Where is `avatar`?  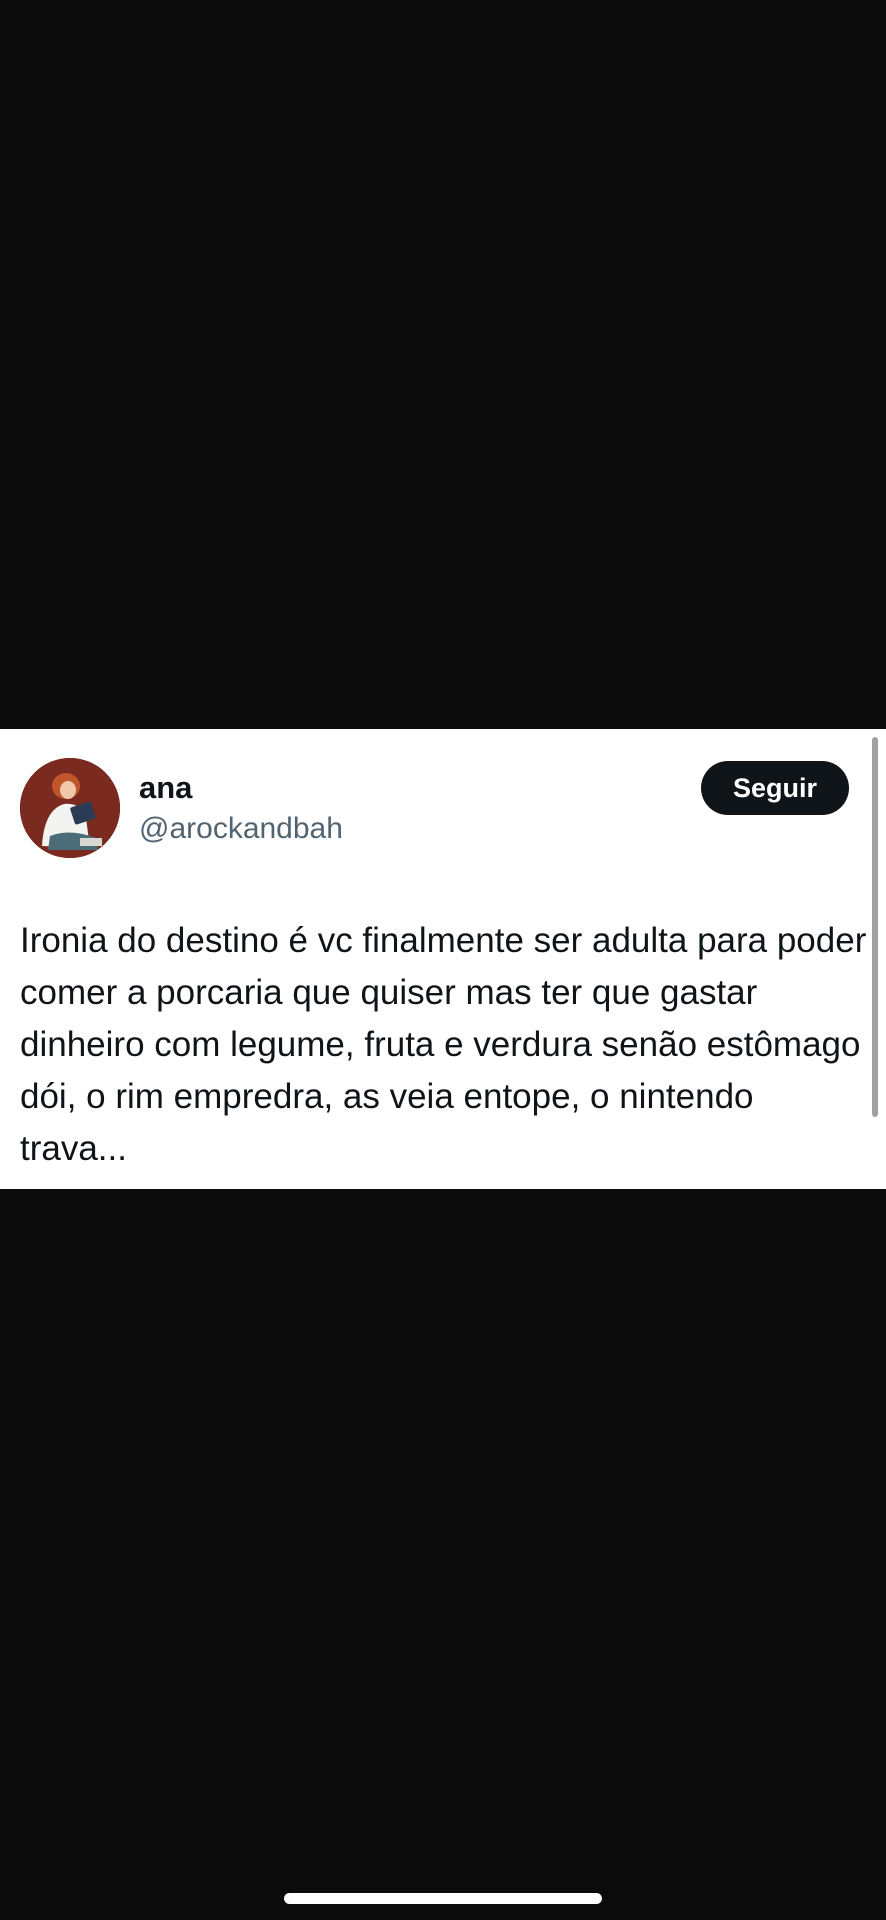 avatar is located at coordinates (70, 808).